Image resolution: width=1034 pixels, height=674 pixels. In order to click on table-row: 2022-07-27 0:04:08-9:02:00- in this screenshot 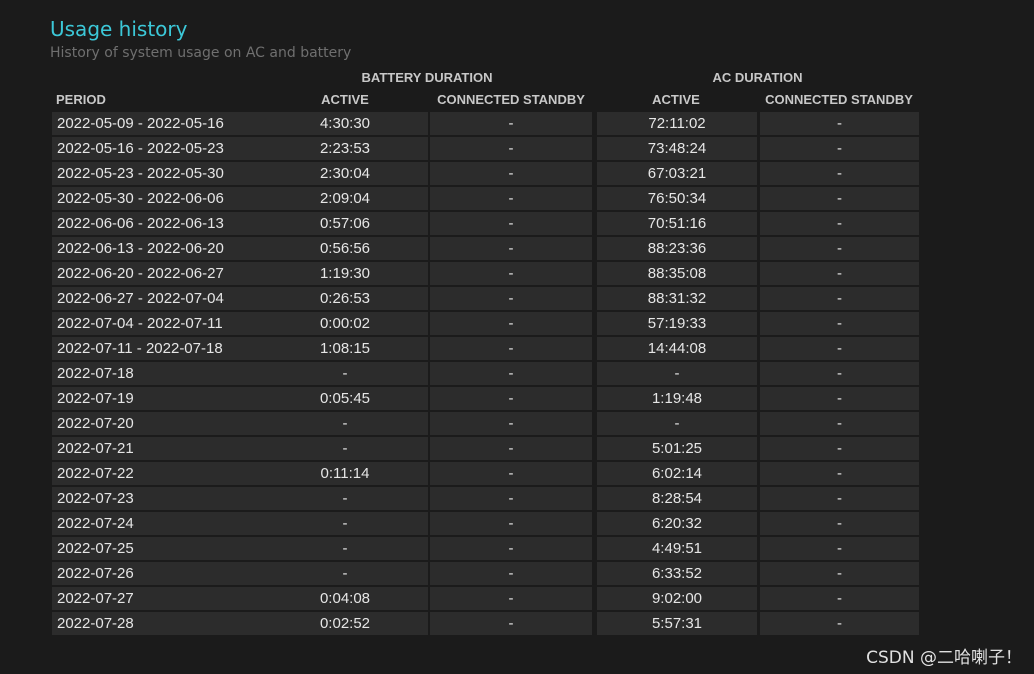, I will do `click(486, 599)`.